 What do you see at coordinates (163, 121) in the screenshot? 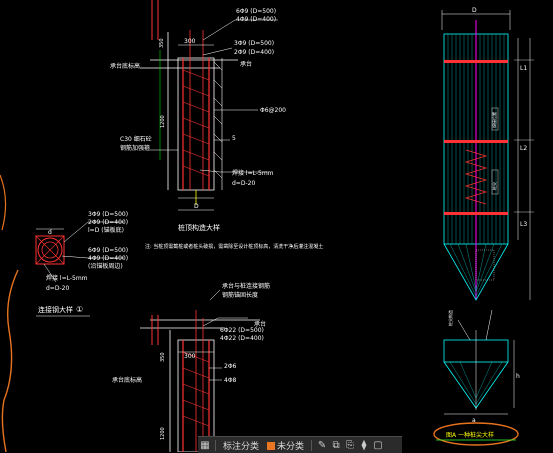
I see `pile-top-dim-1200: 1200` at bounding box center [163, 121].